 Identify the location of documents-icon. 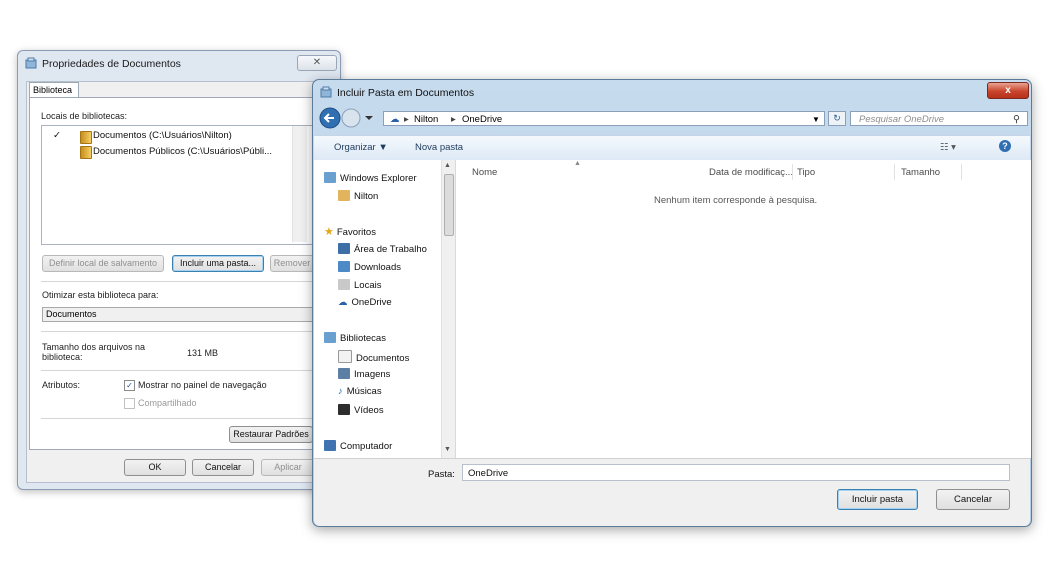
(345, 356).